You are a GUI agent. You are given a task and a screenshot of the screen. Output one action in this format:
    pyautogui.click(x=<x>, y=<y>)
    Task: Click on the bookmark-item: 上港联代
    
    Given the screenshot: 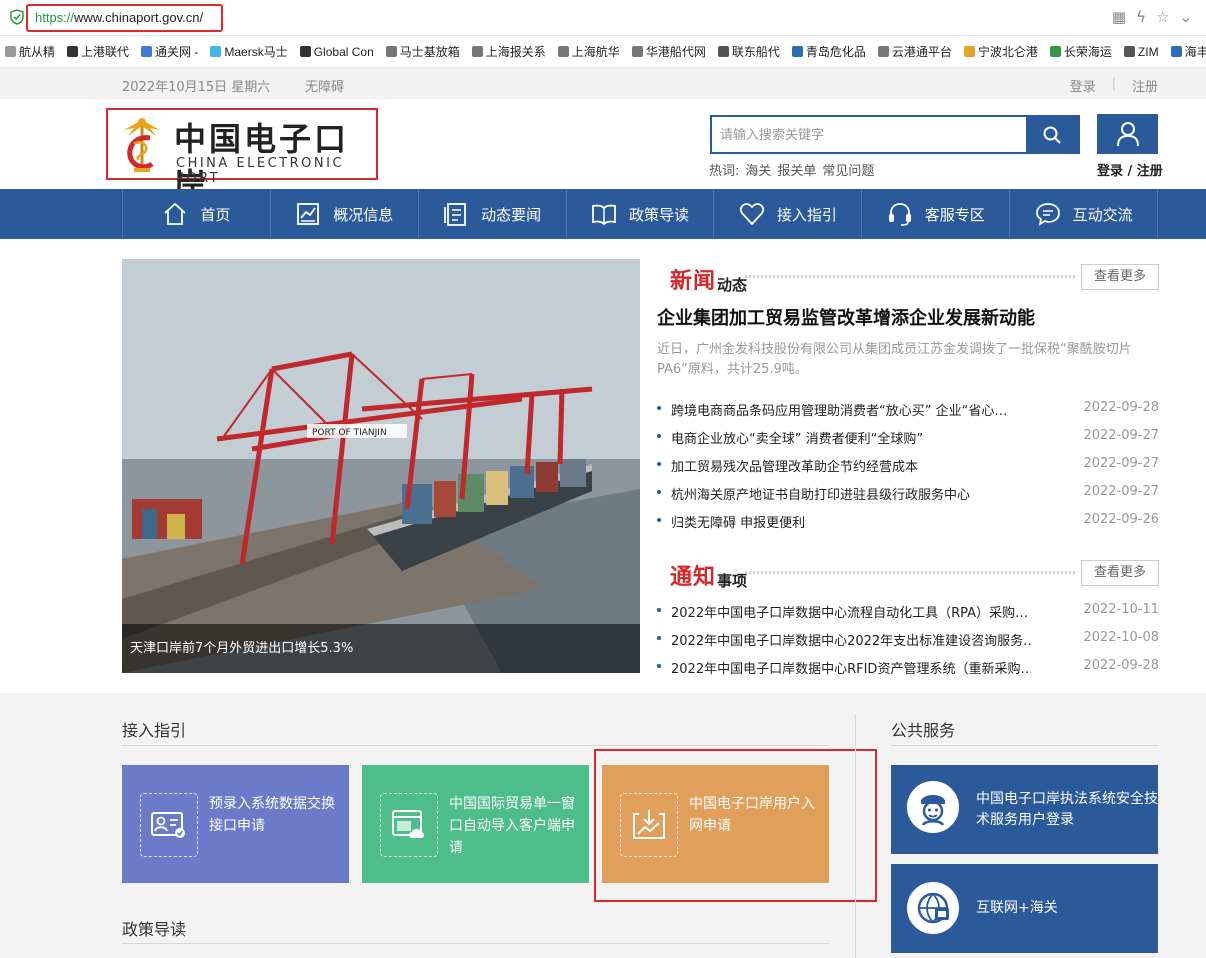 What is the action you would take?
    pyautogui.click(x=99, y=51)
    